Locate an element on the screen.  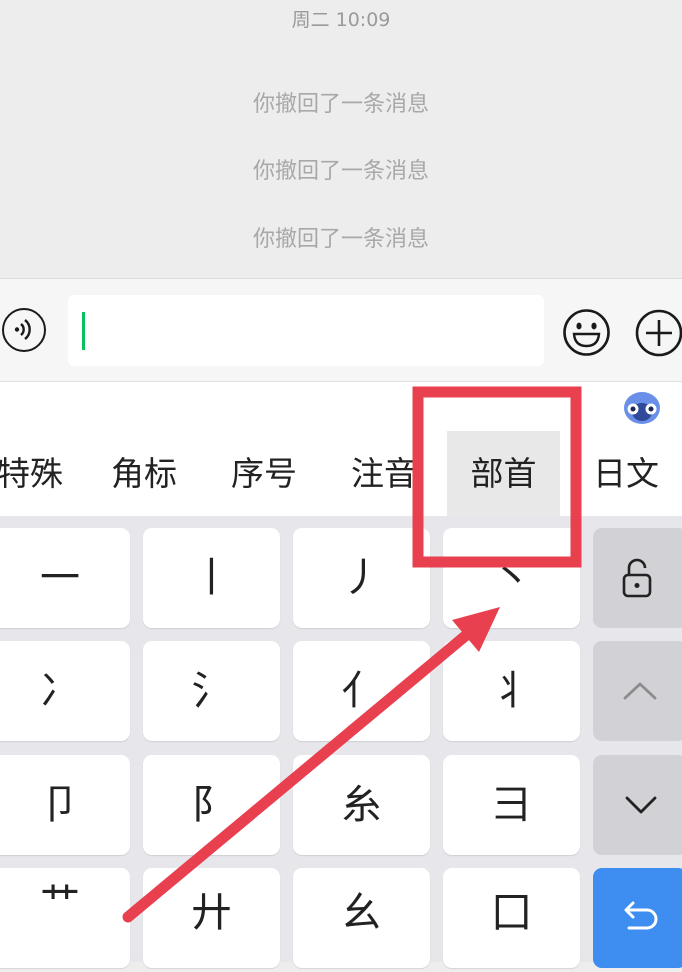
scroll-down-key is located at coordinates (637, 805).